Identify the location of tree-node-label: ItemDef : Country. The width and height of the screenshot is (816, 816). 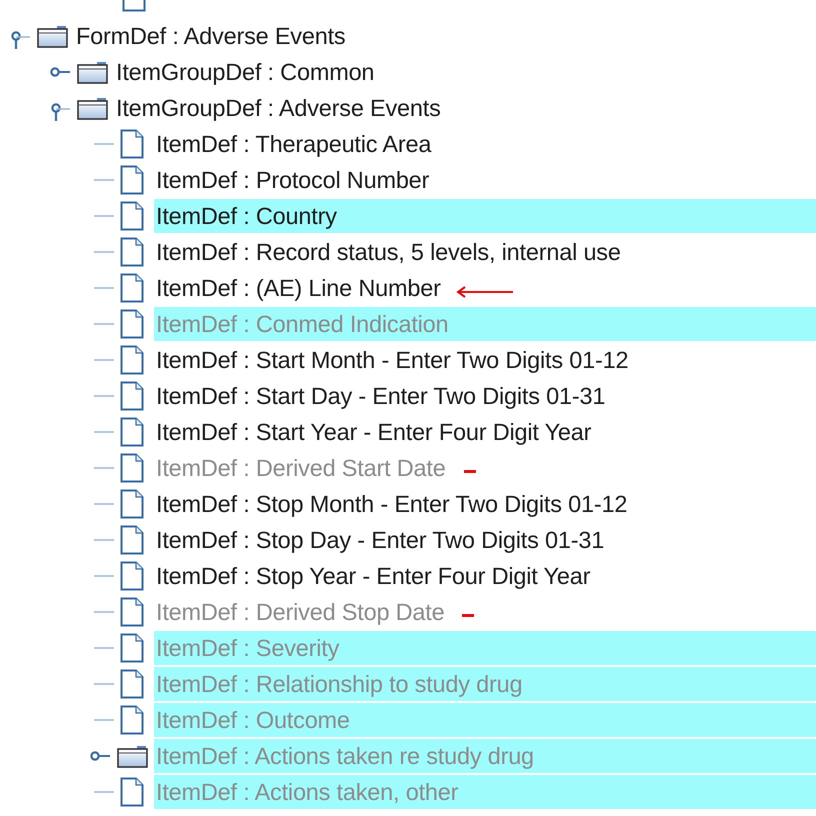
(485, 216).